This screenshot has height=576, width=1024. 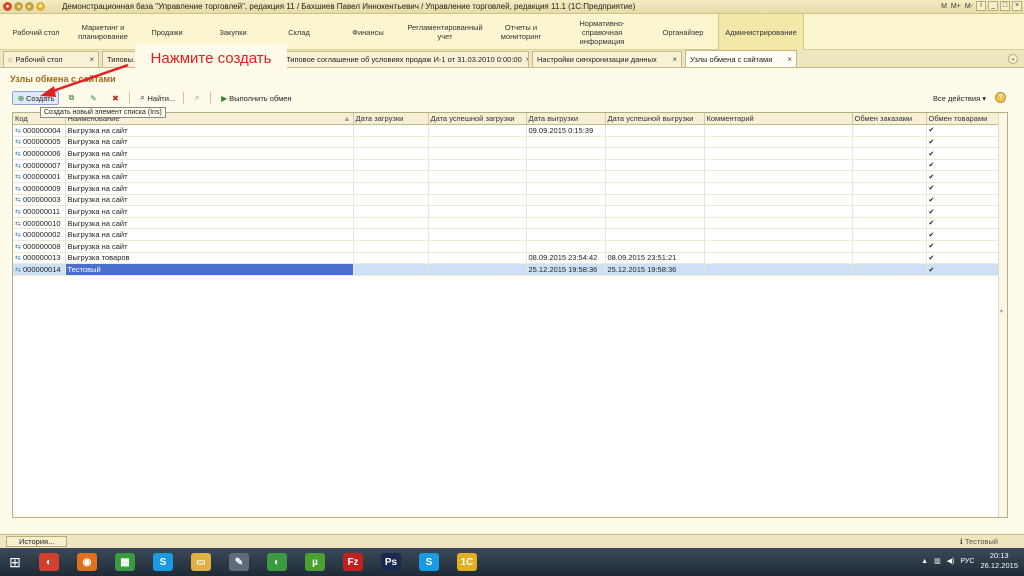 I want to click on annotation-arrow-icon, so click(x=84, y=80).